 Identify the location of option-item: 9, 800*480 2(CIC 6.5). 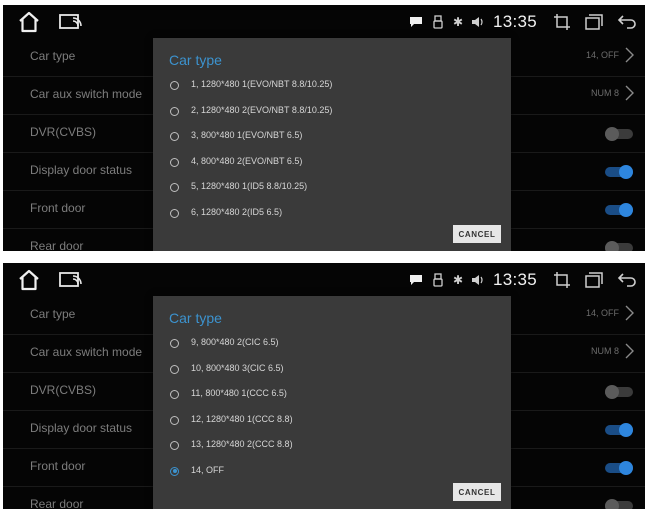
(332, 345).